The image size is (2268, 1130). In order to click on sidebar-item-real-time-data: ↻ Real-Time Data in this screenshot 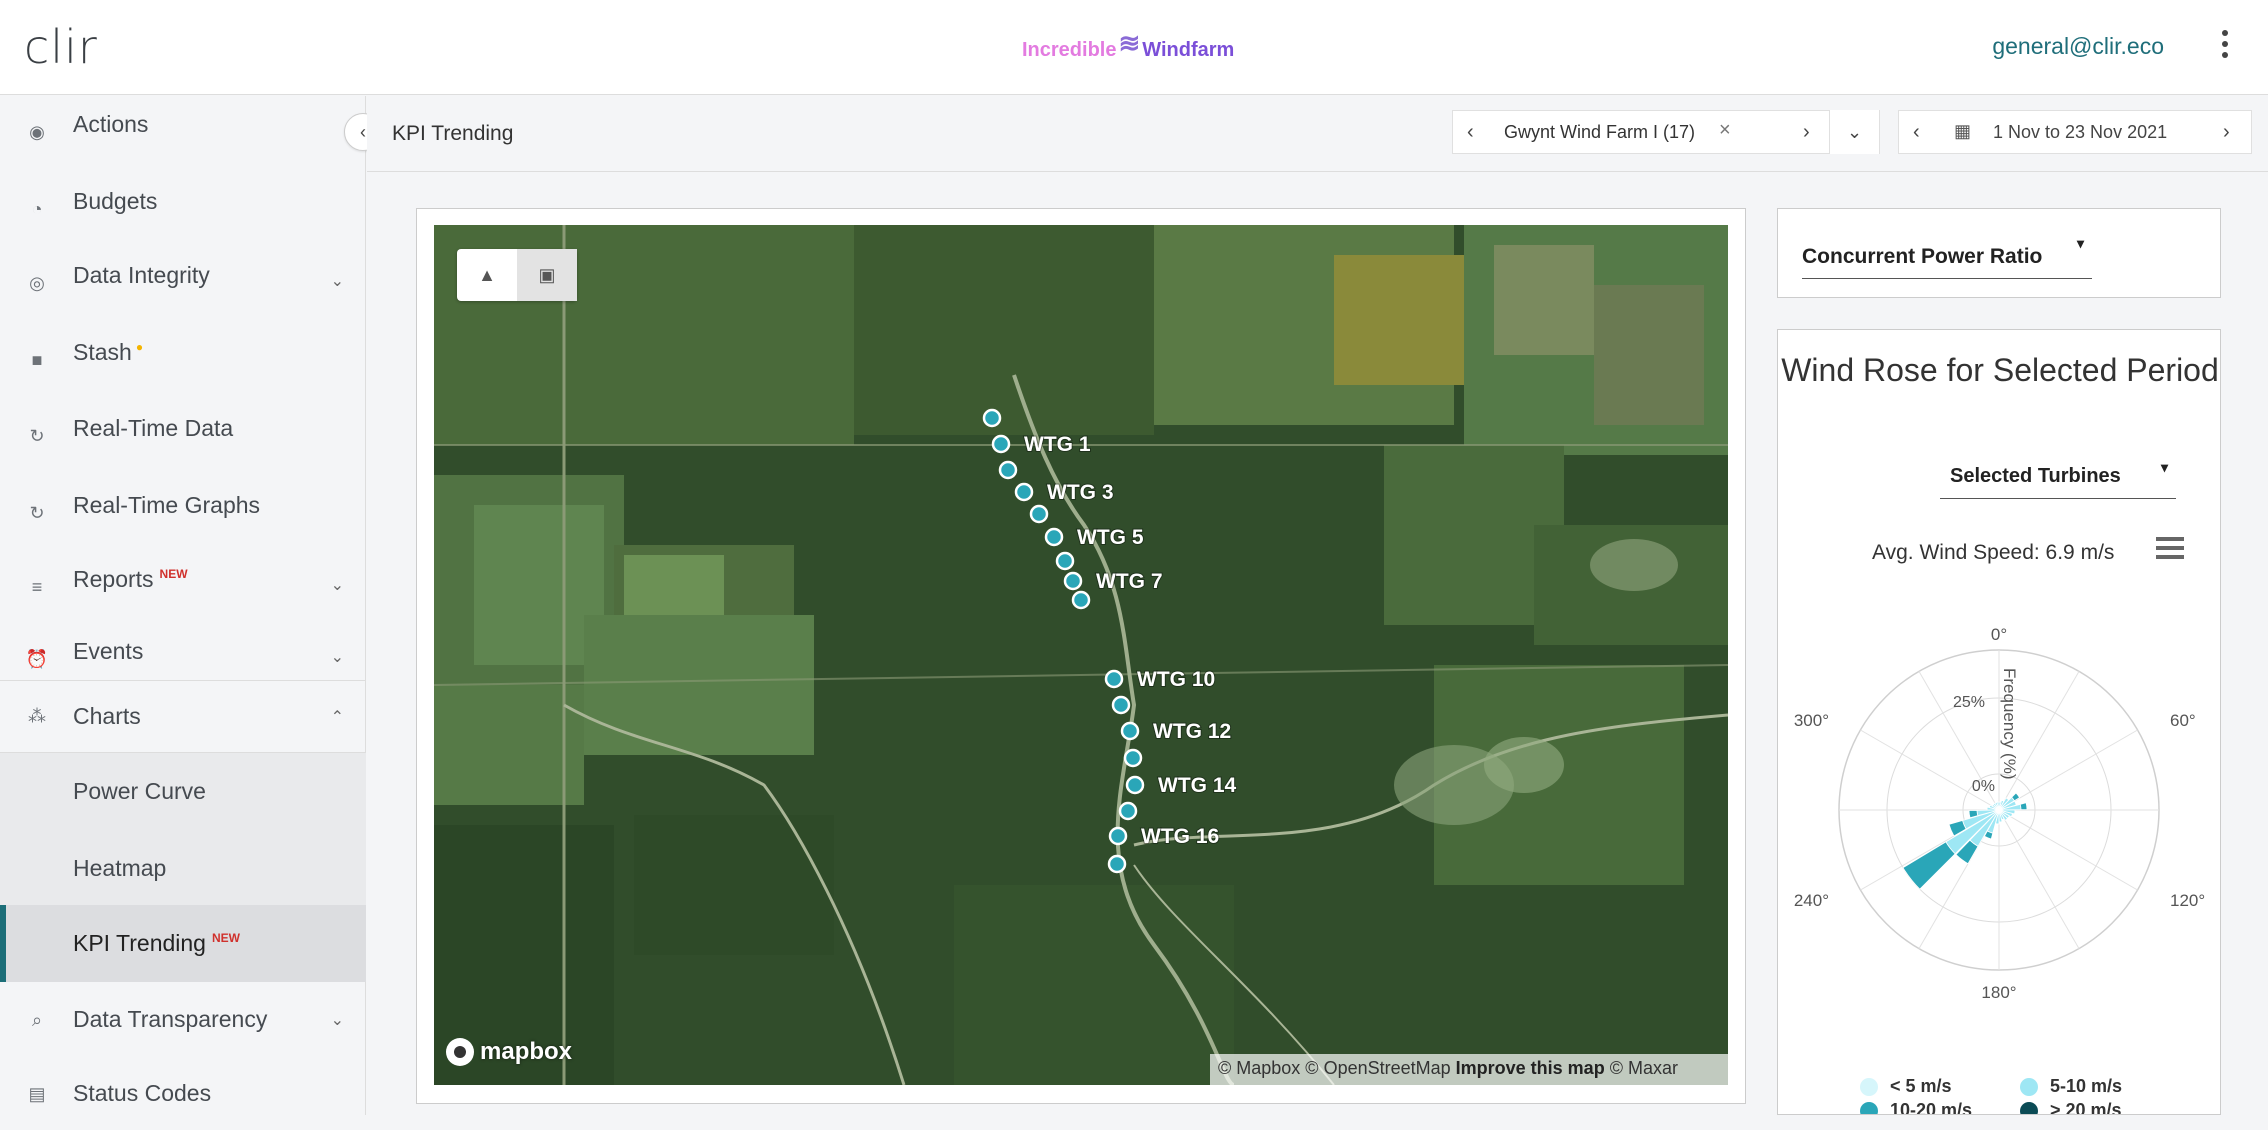, I will do `click(183, 436)`.